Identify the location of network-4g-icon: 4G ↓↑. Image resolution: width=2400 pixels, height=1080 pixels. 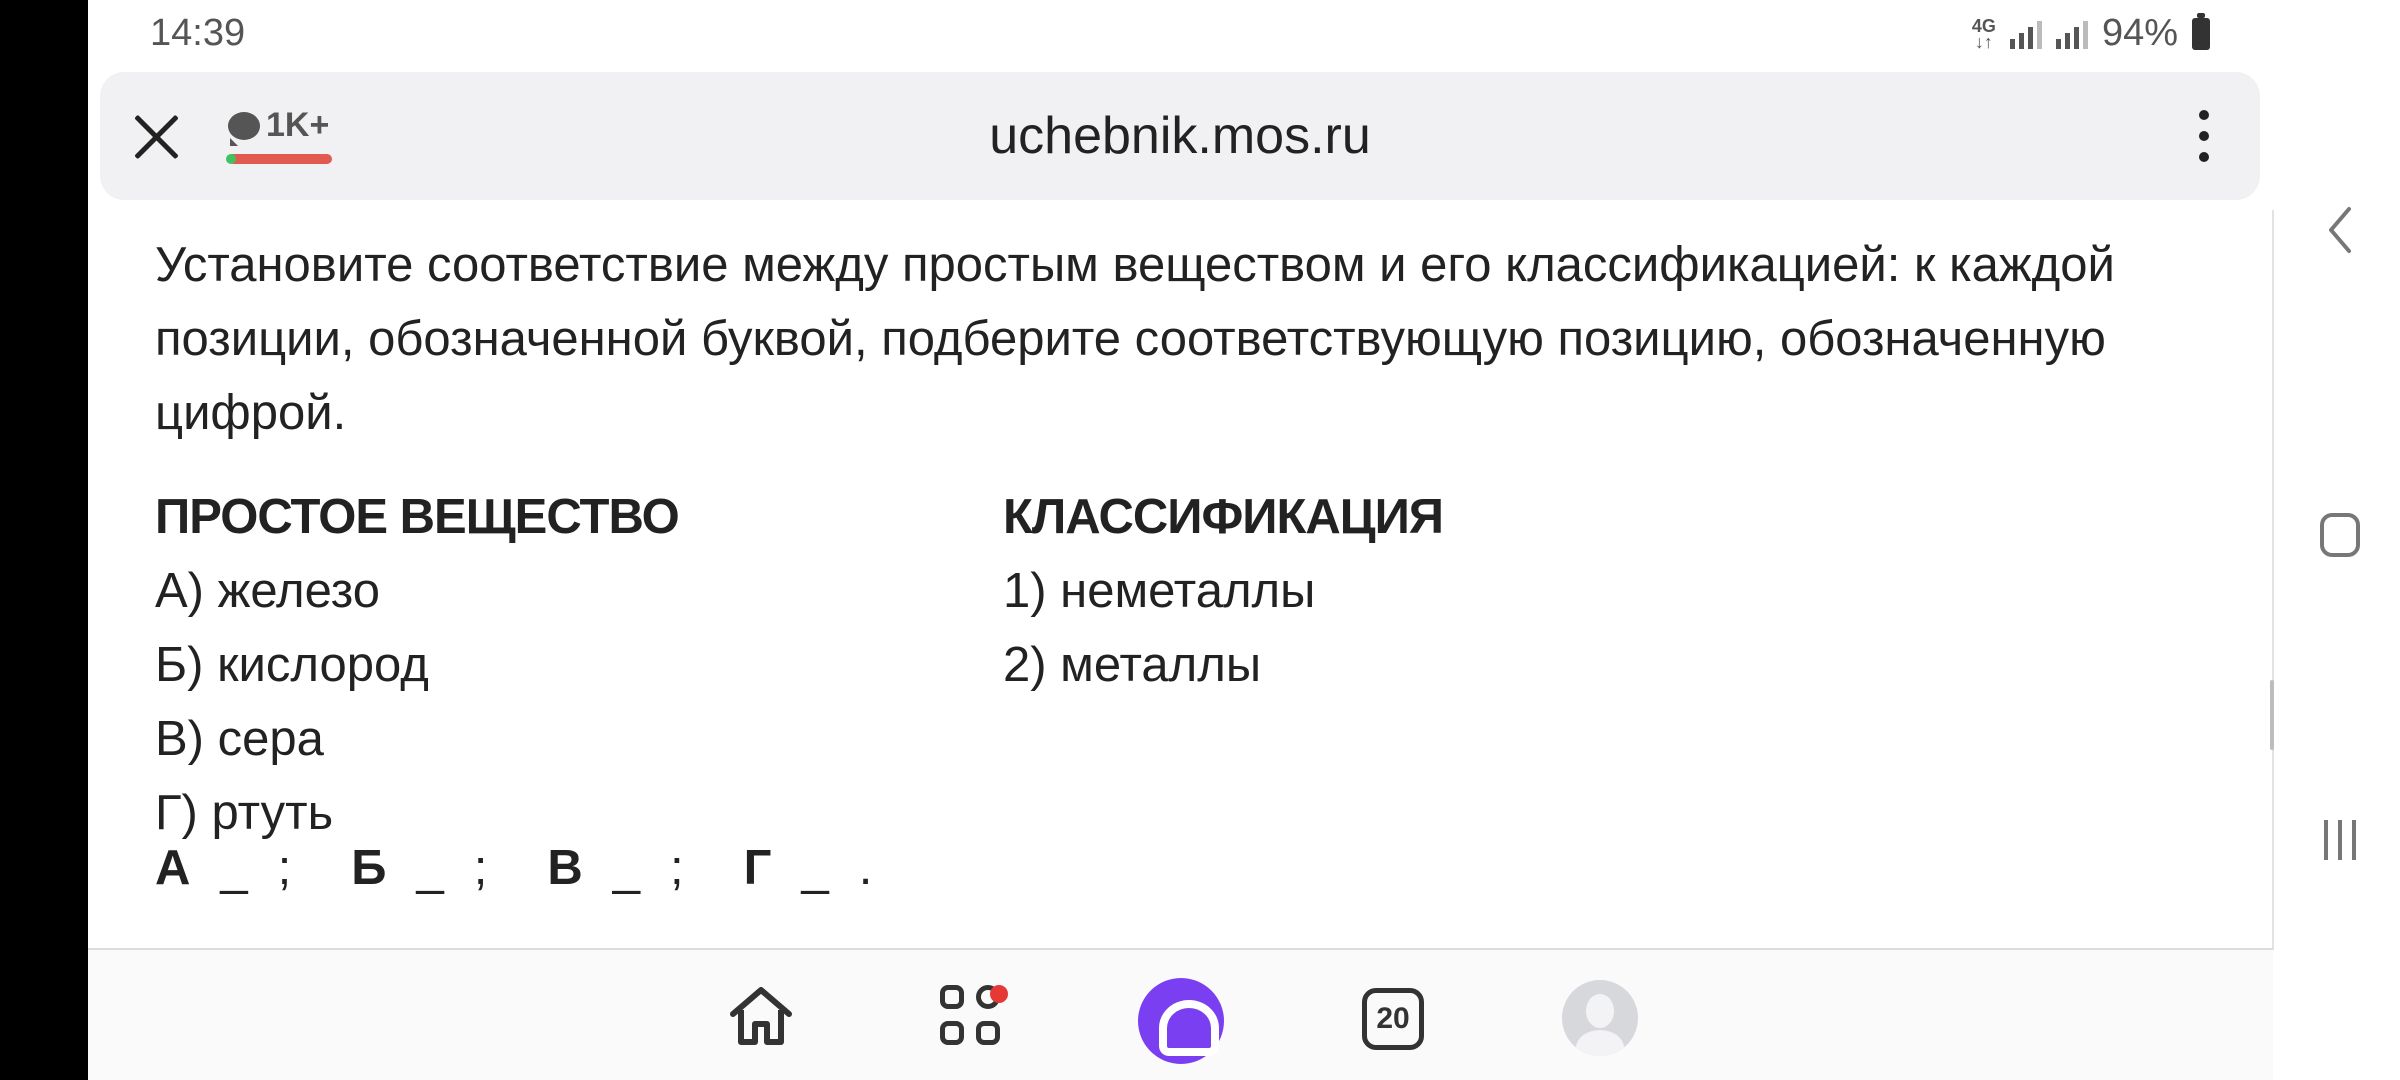
(1983, 33).